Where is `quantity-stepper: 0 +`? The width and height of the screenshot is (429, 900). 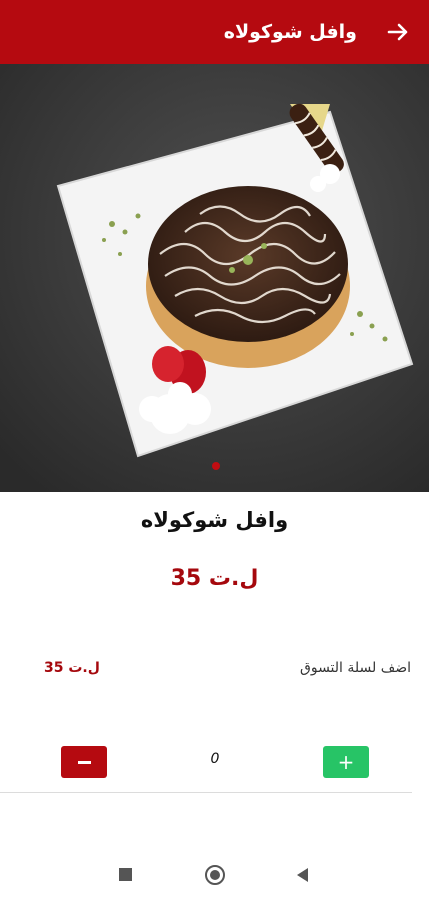
quantity-stepper: 0 + is located at coordinates (214, 762).